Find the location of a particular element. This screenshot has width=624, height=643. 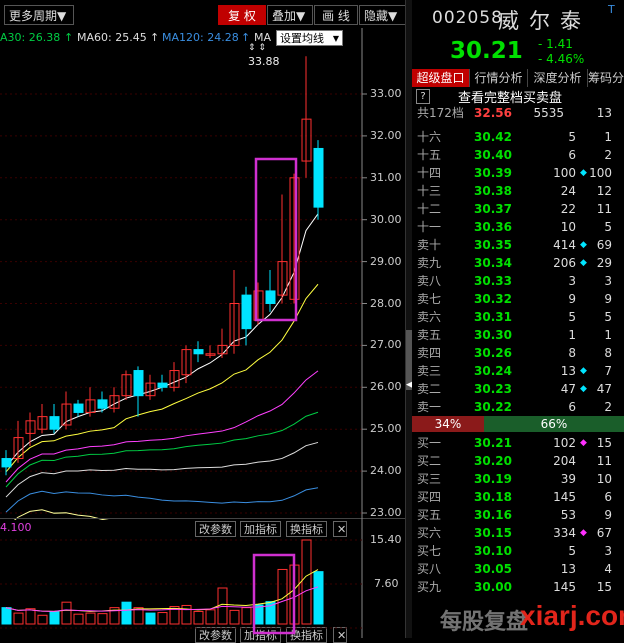

ask-price: 30.30 is located at coordinates (493, 335).